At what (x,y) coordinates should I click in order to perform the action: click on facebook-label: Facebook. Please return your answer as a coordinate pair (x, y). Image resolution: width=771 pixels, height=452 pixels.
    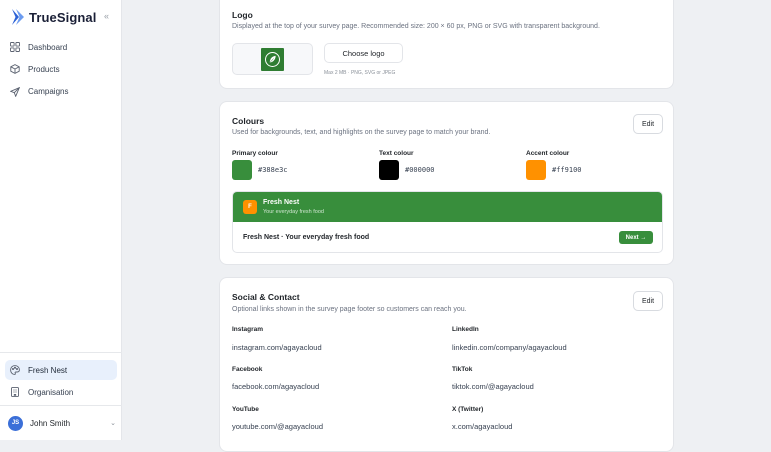
    Looking at the image, I should click on (247, 369).